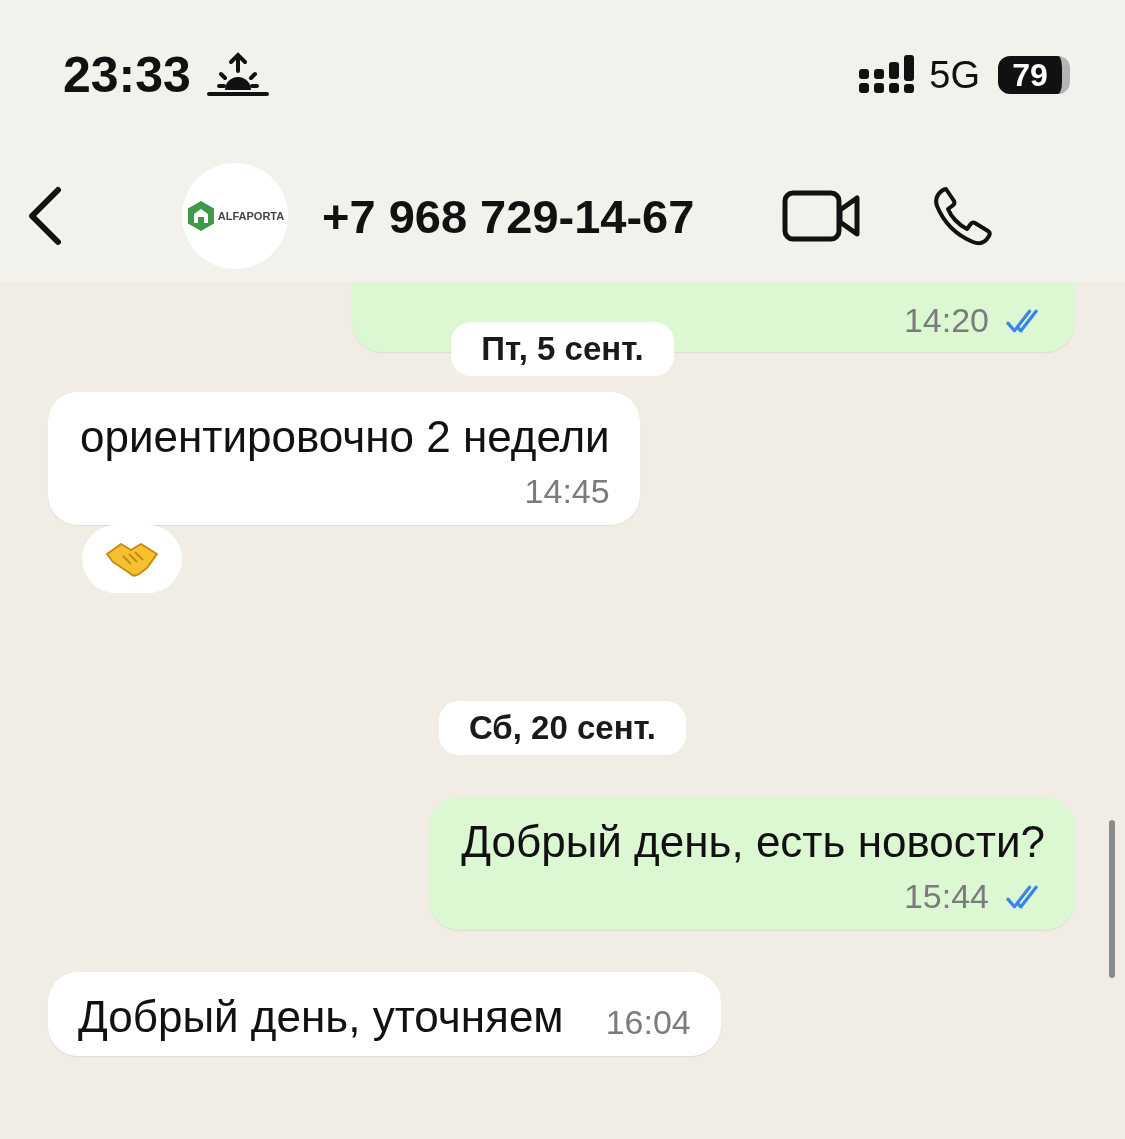  I want to click on contact-name: +7 968 729-14-67, so click(508, 216).